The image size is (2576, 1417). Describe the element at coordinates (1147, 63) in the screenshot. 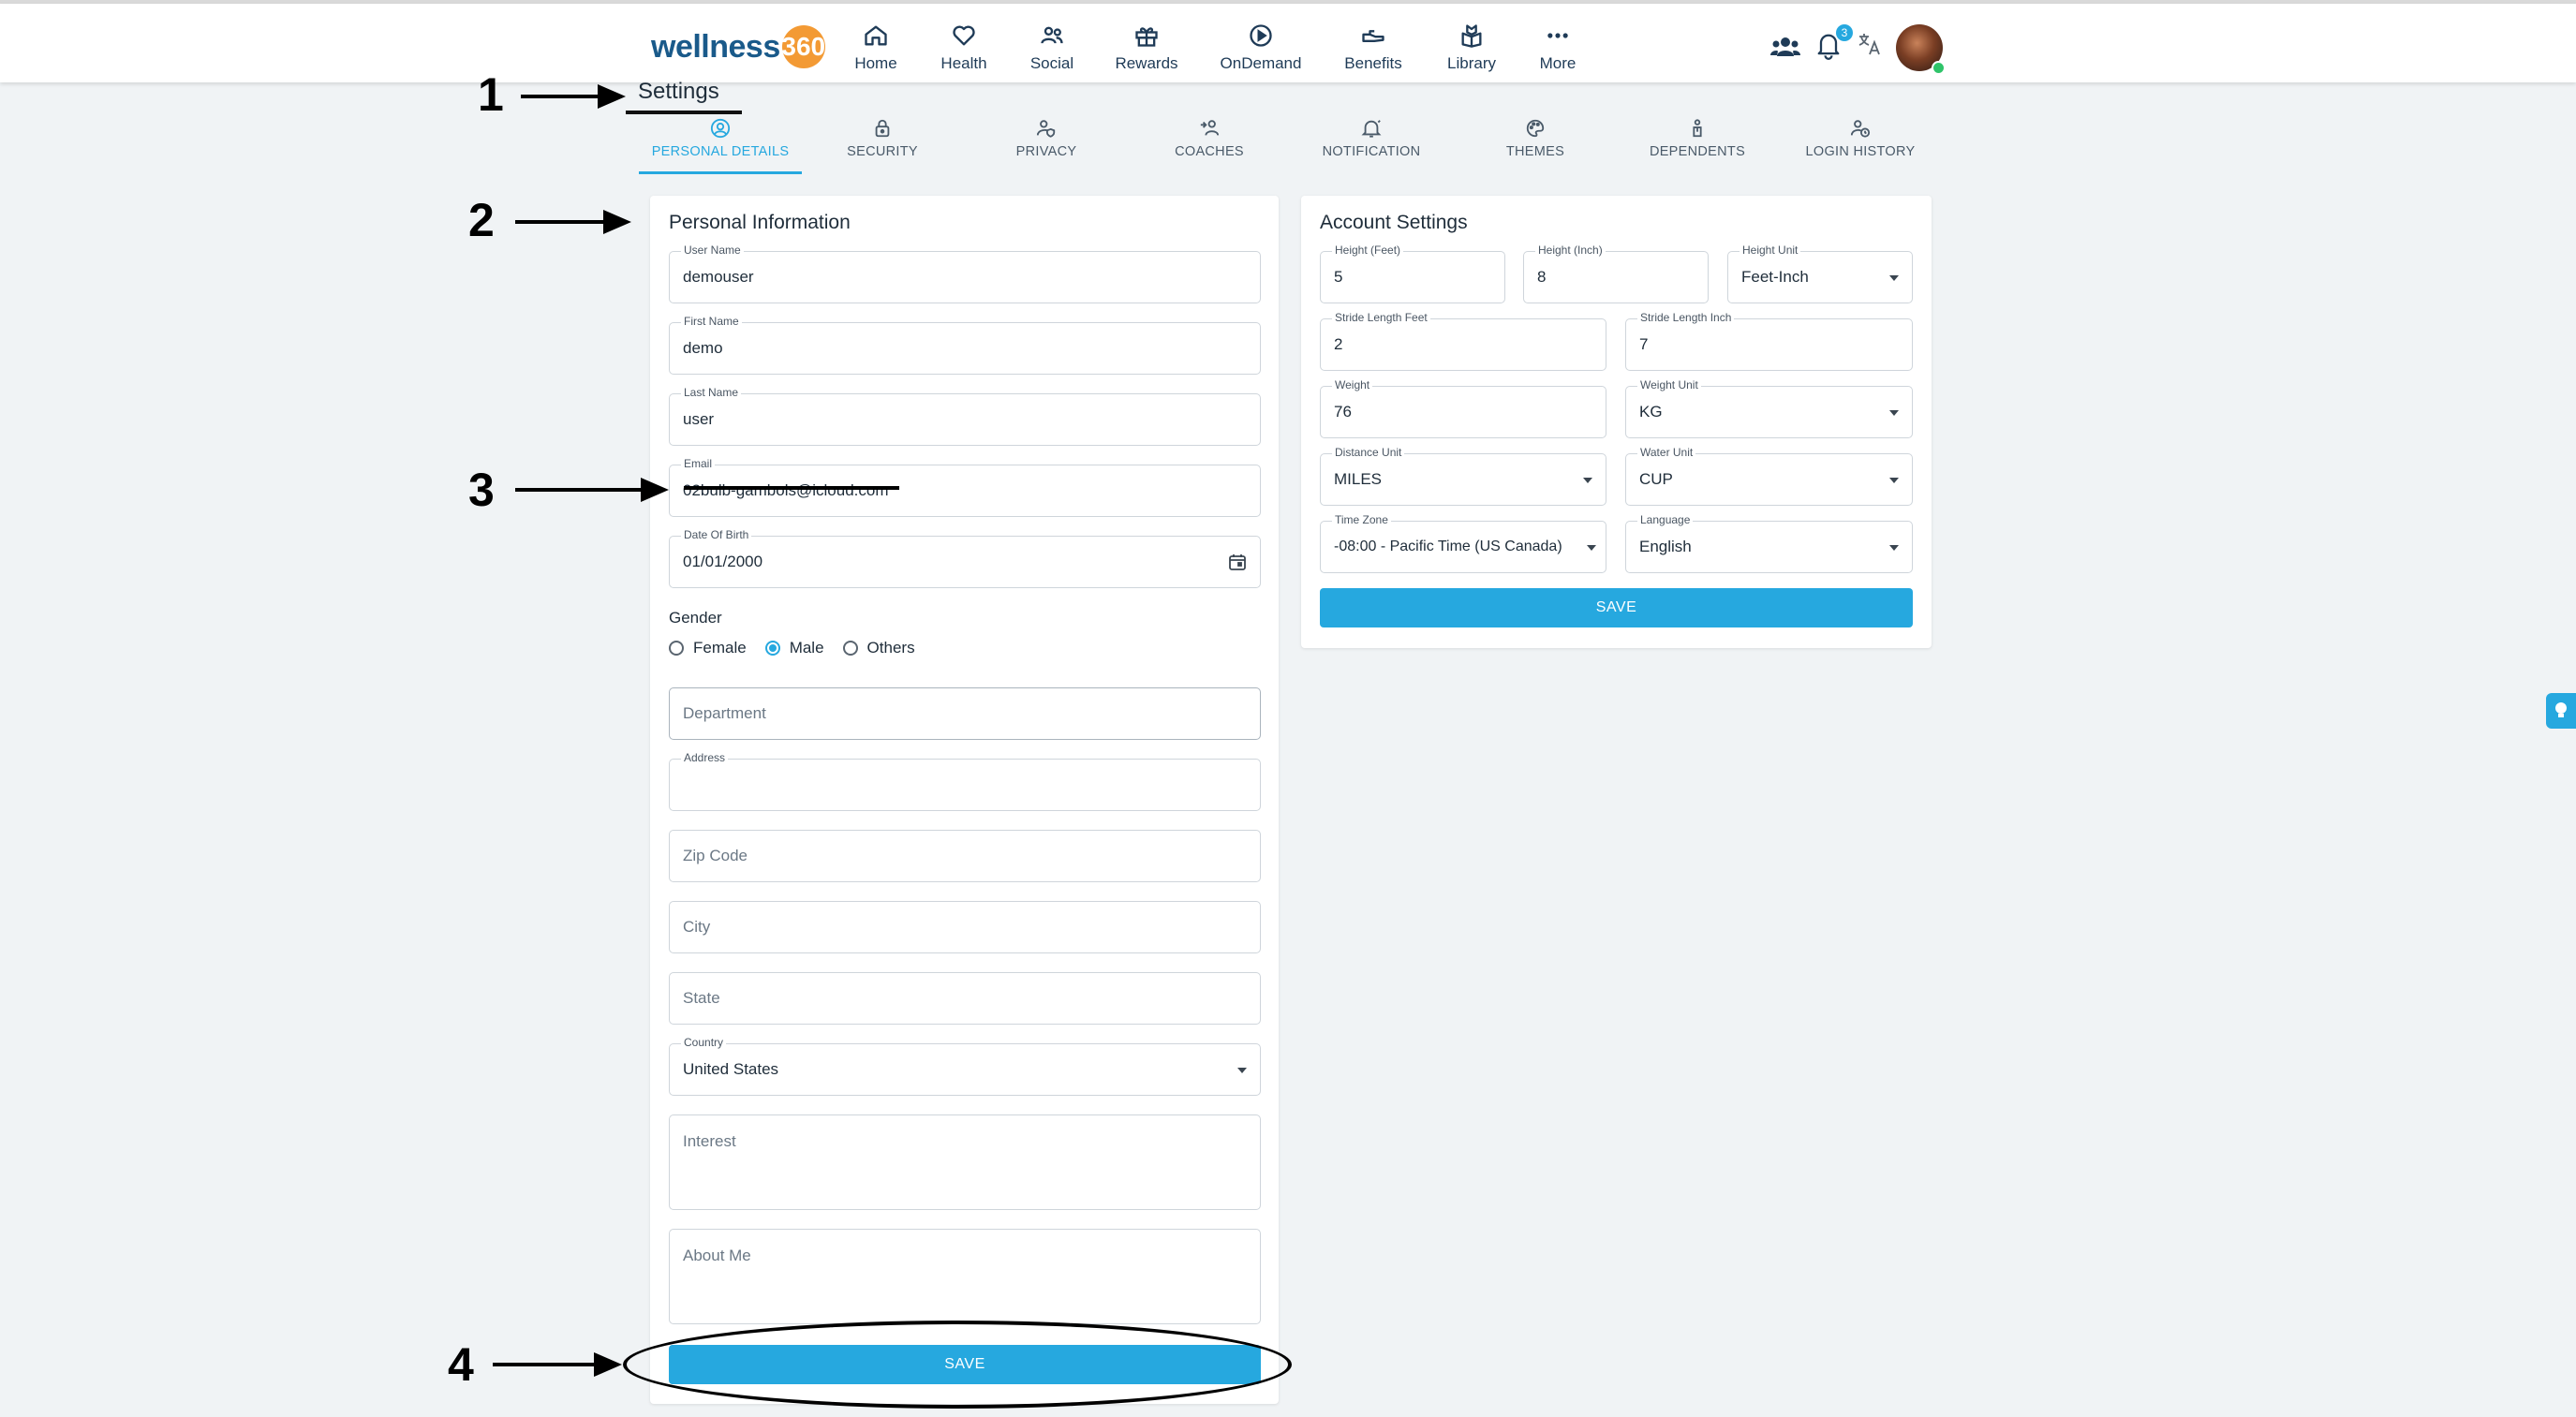

I see `nav-label: Rewards` at that location.